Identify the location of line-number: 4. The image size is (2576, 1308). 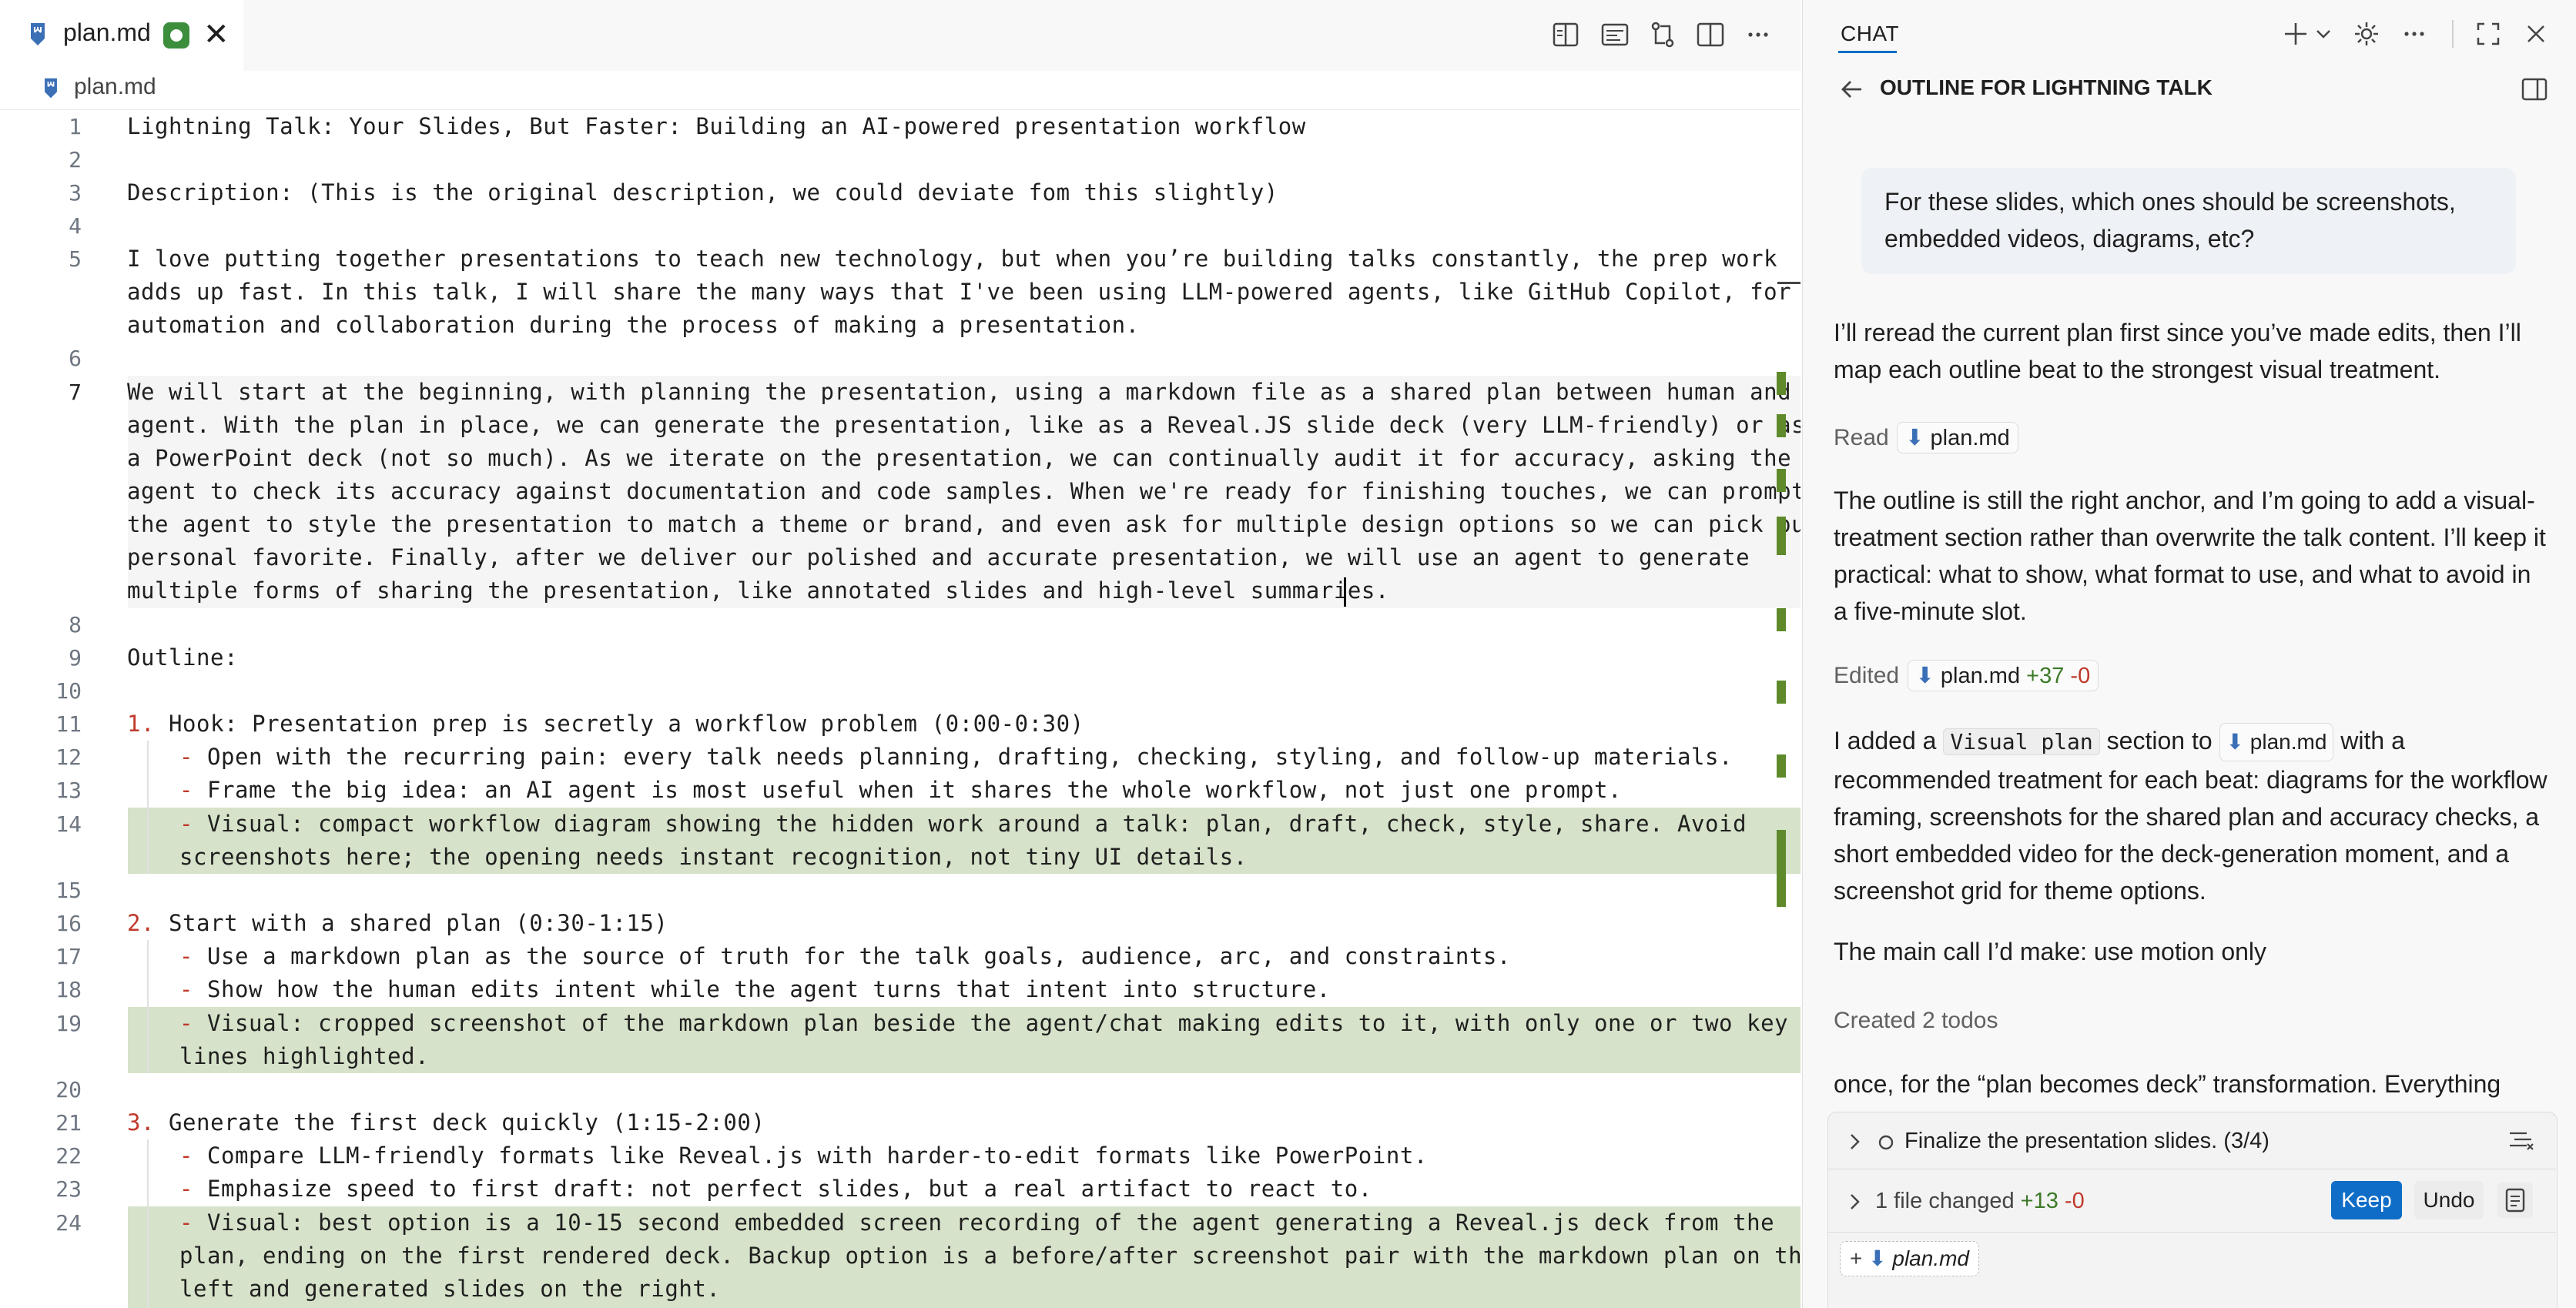
(75, 226).